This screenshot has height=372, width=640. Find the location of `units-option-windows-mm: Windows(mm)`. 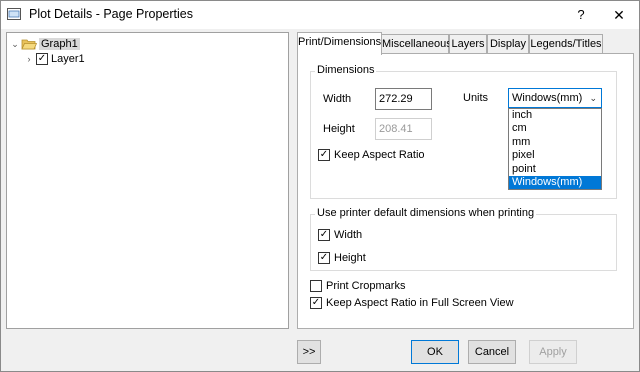

units-option-windows-mm: Windows(mm) is located at coordinates (555, 182).